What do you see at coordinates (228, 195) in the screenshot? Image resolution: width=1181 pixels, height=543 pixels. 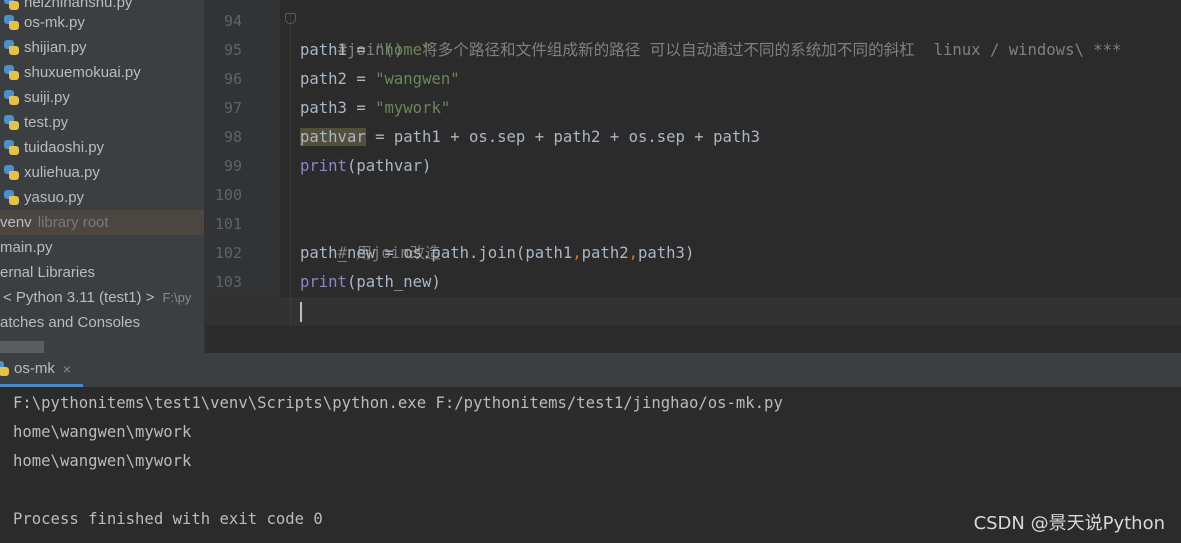 I see `line-number: 100` at bounding box center [228, 195].